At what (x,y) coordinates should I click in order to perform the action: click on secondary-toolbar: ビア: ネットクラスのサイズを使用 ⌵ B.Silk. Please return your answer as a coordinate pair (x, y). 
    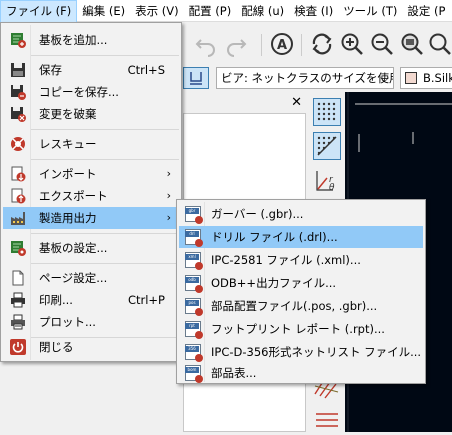
    Looking at the image, I should click on (317, 78).